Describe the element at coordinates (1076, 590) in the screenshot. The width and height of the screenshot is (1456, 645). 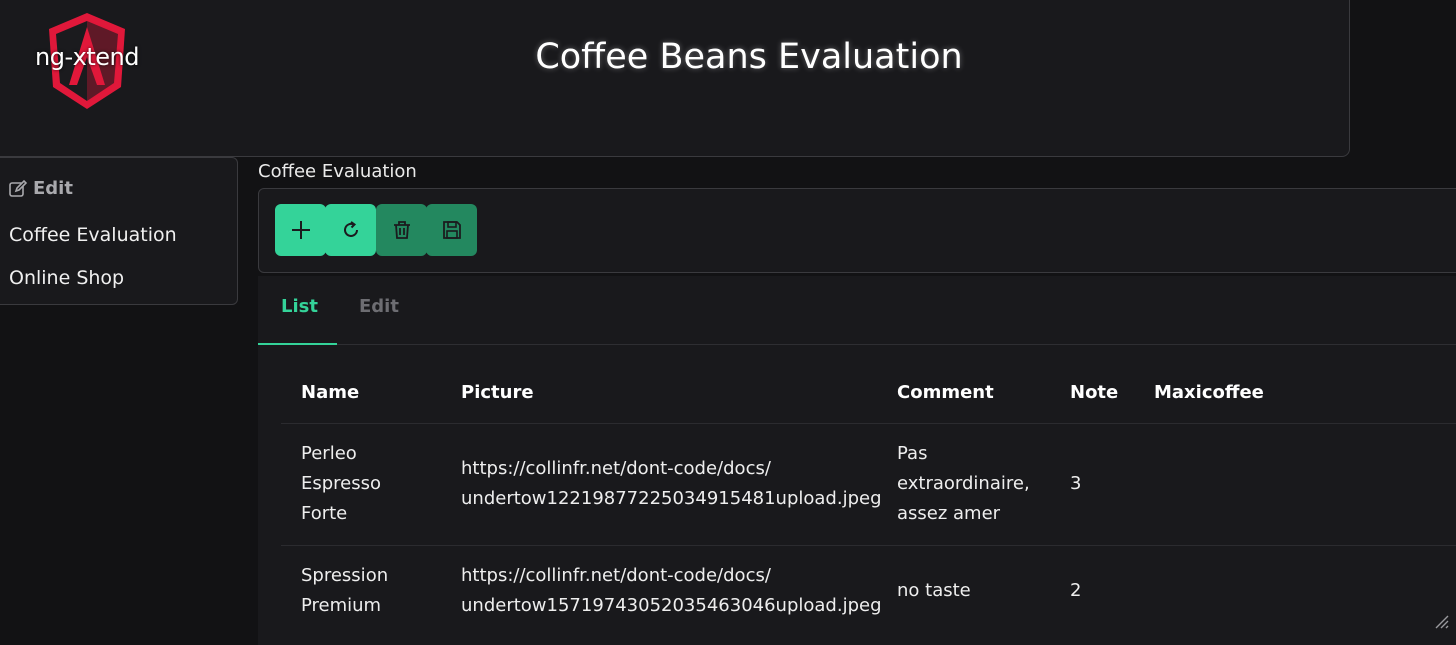
I see `cell-note: 2` at that location.